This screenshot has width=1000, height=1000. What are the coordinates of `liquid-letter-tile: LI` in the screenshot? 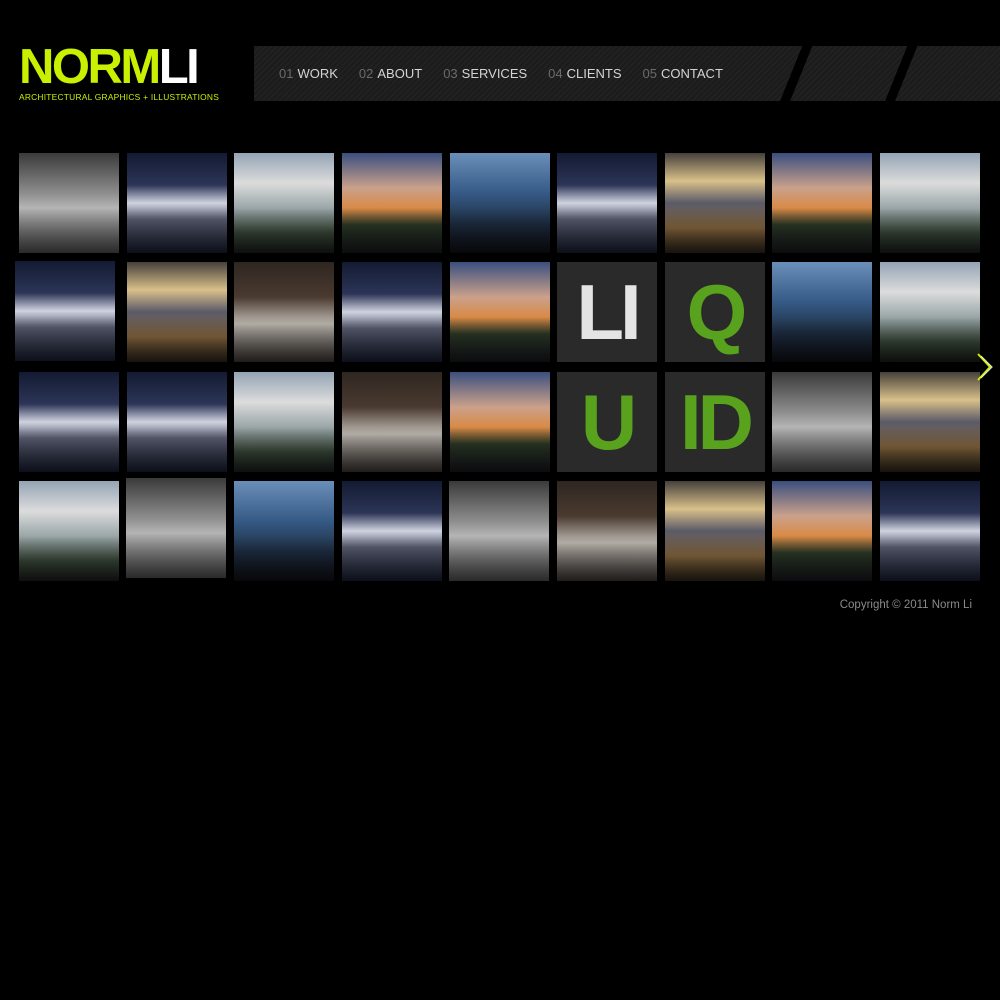 It's located at (607, 312).